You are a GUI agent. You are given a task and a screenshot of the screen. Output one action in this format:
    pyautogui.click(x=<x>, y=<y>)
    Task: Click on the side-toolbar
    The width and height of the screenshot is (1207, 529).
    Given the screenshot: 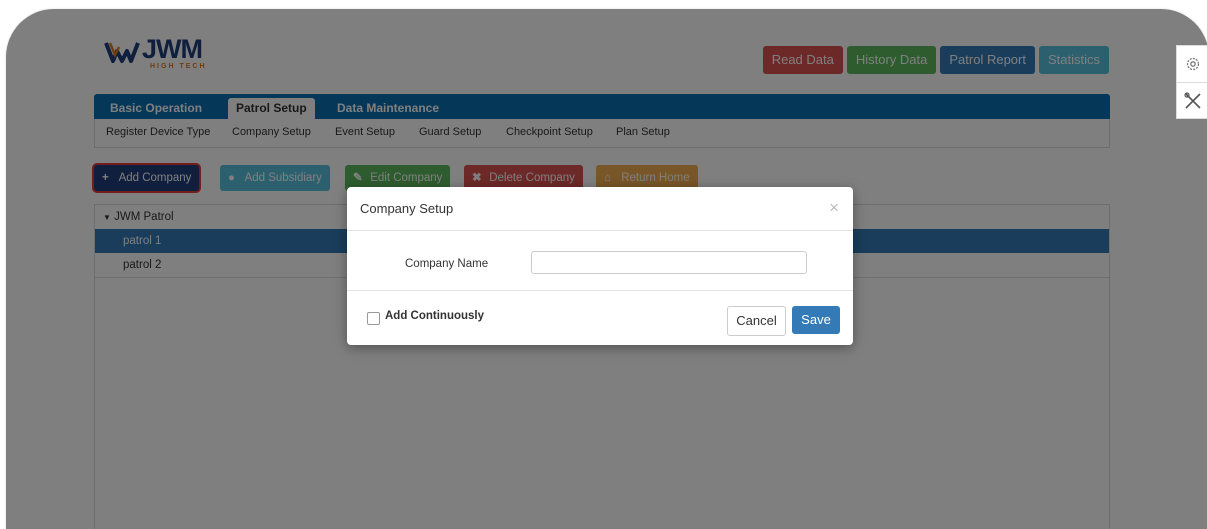 What is the action you would take?
    pyautogui.click(x=1191, y=82)
    